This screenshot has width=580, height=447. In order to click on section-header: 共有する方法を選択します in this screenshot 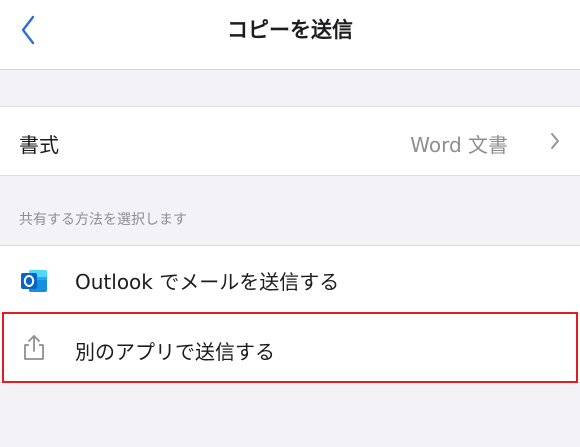, I will do `click(103, 220)`.